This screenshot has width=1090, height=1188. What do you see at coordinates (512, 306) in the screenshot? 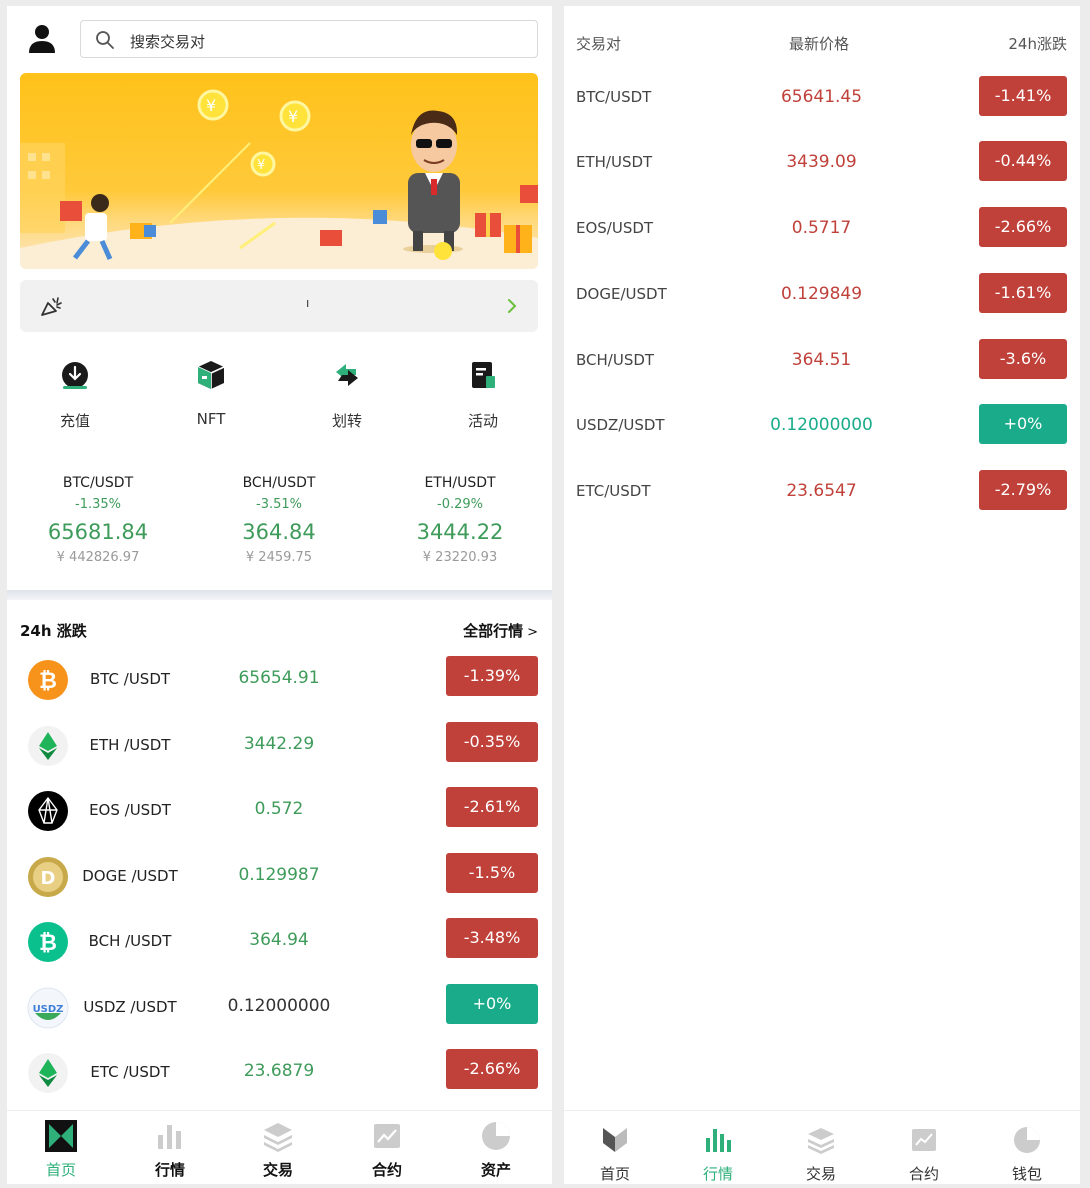
I see `chevron-right-icon` at bounding box center [512, 306].